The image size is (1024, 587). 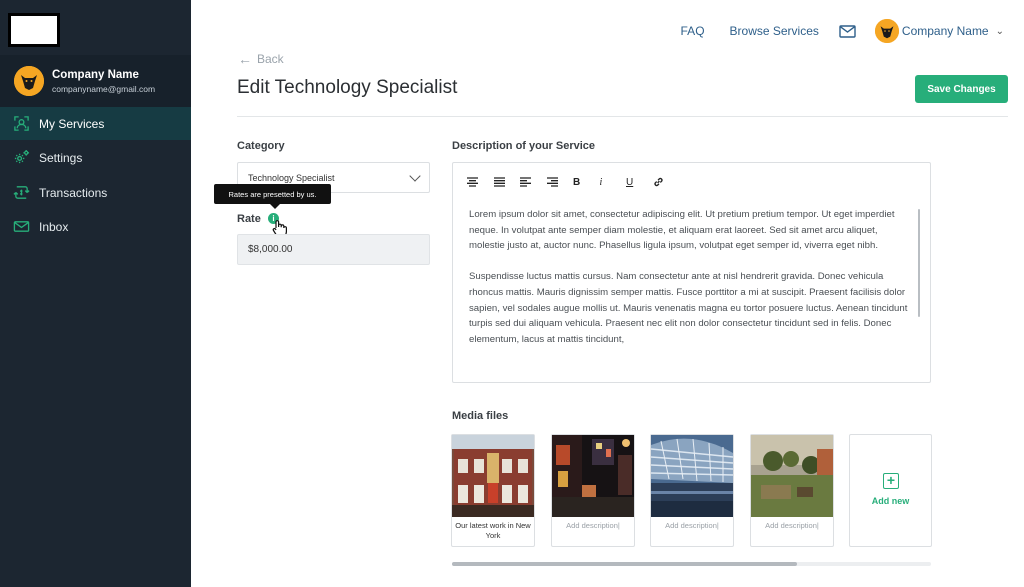 What do you see at coordinates (104, 89) in the screenshot?
I see `profile-email: companyname@gmail.com` at bounding box center [104, 89].